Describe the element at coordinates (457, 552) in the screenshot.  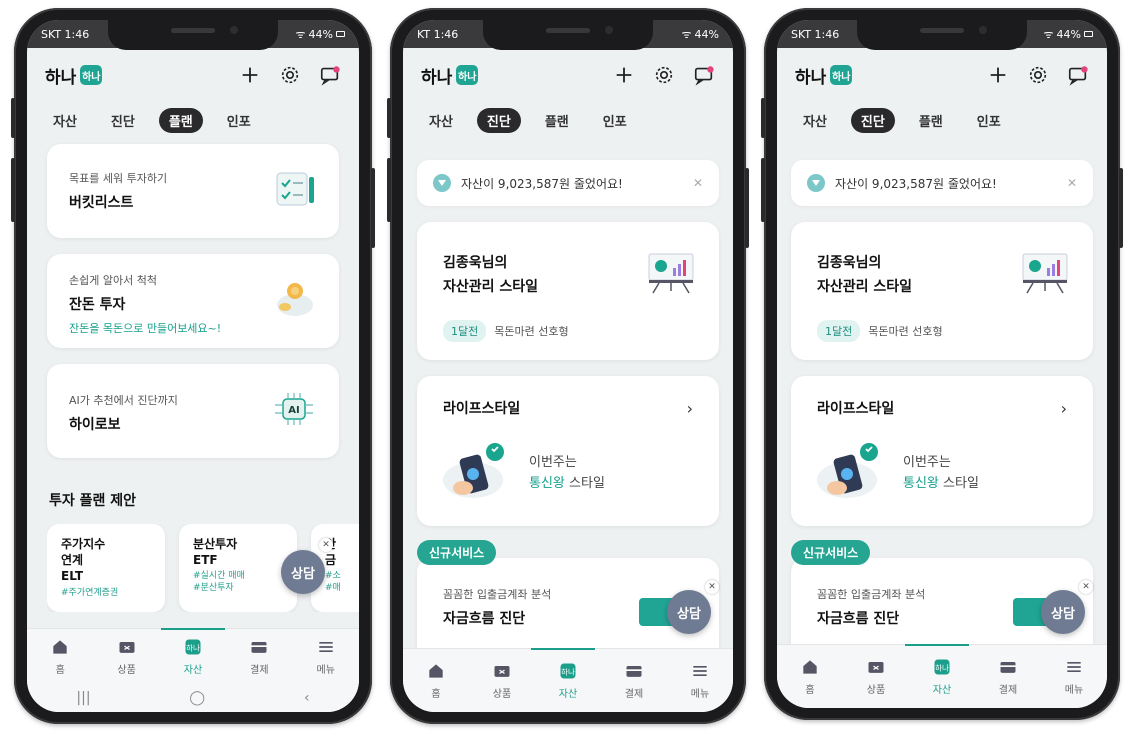
I see `new-service-badge: 신규서비스` at that location.